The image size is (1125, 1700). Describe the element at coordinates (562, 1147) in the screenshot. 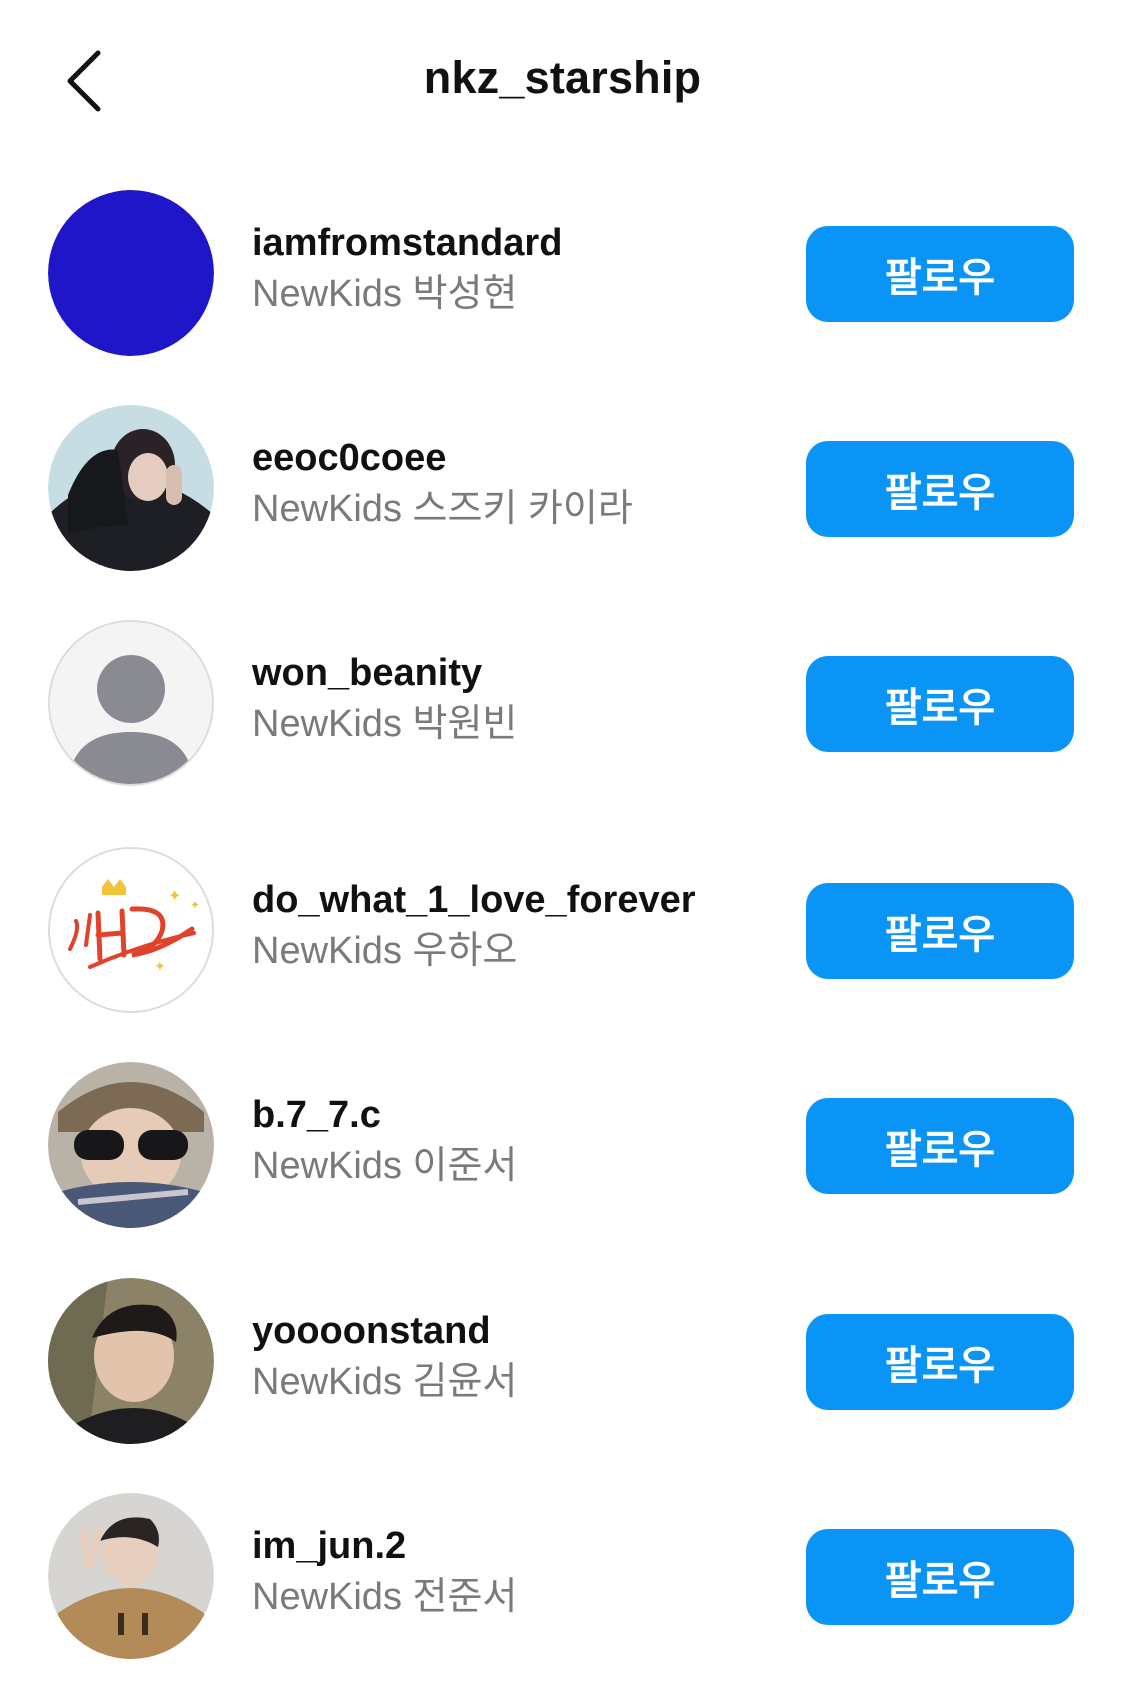

I see `list-item: b.7_7.c NewKids 이준서 팔로우` at that location.